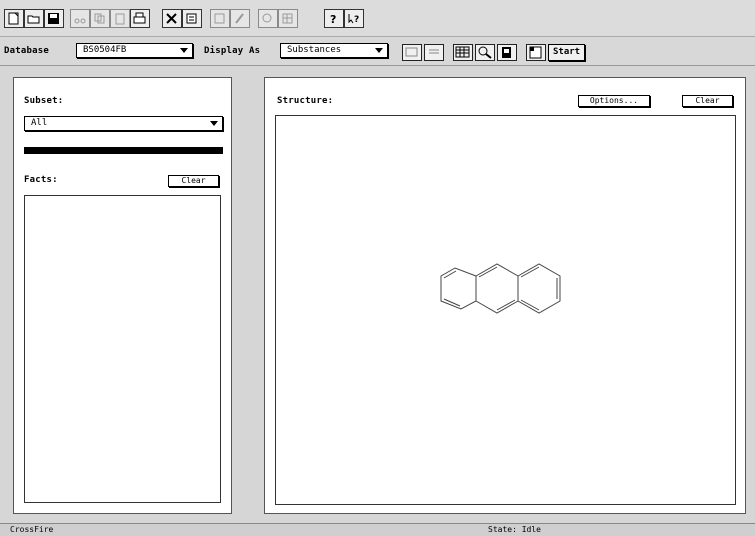 This screenshot has width=755, height=536. Describe the element at coordinates (32, 529) in the screenshot. I see `status-left-text: CrossFire` at that location.